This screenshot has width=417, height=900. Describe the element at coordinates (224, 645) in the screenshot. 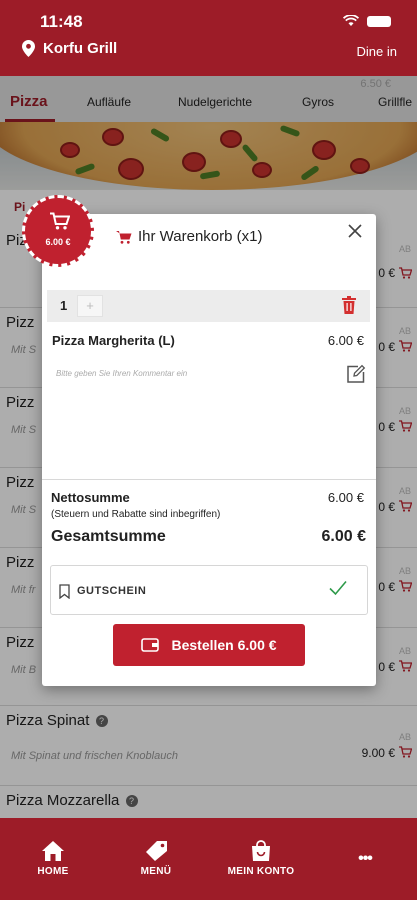

I see `order-button-label: Bestellen 6.00 €` at that location.